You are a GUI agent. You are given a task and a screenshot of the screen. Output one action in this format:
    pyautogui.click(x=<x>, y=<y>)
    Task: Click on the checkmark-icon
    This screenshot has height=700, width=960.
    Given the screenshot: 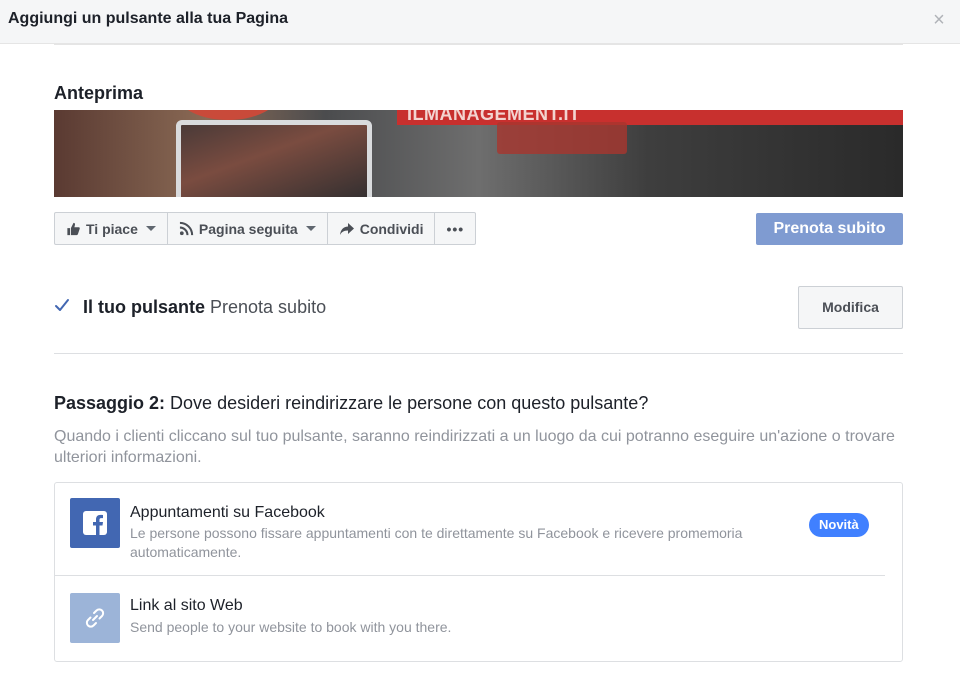 What is the action you would take?
    pyautogui.click(x=62, y=305)
    